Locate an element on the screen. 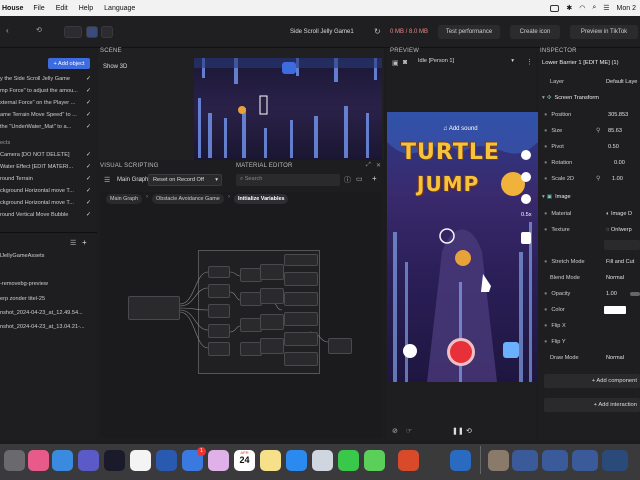 Image resolution: width=640 pixels, height=480 pixels. add-object-button: + Add object is located at coordinates (69, 63).